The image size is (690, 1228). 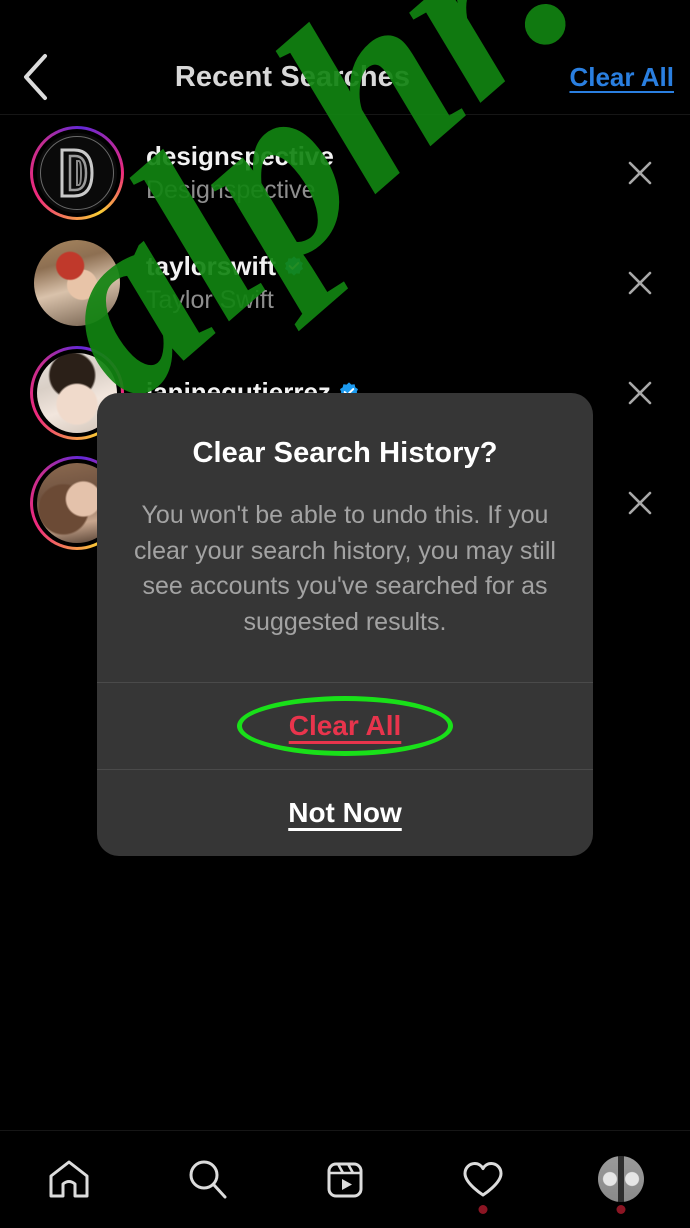 I want to click on chevron-left-icon, so click(x=35, y=77).